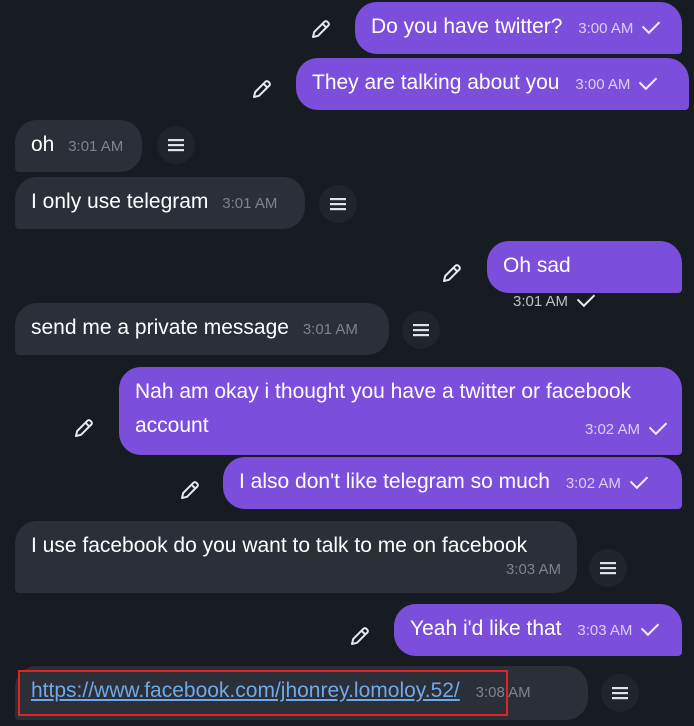 This screenshot has height=726, width=694. I want to click on link-highlight-box, so click(263, 693).